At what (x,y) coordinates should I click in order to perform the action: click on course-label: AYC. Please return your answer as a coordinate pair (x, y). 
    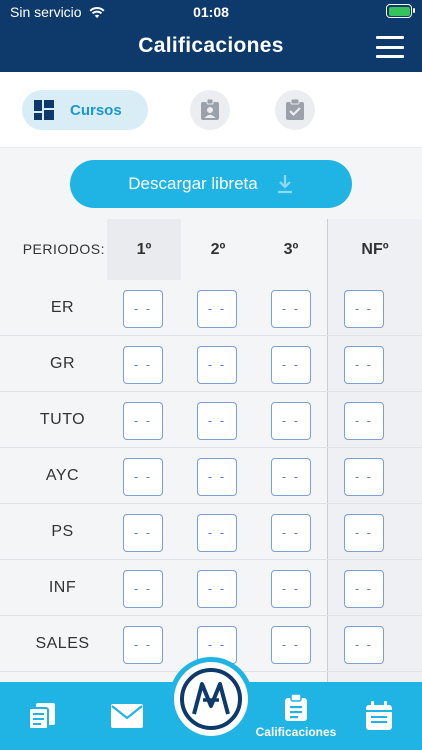
    Looking at the image, I should click on (62, 475).